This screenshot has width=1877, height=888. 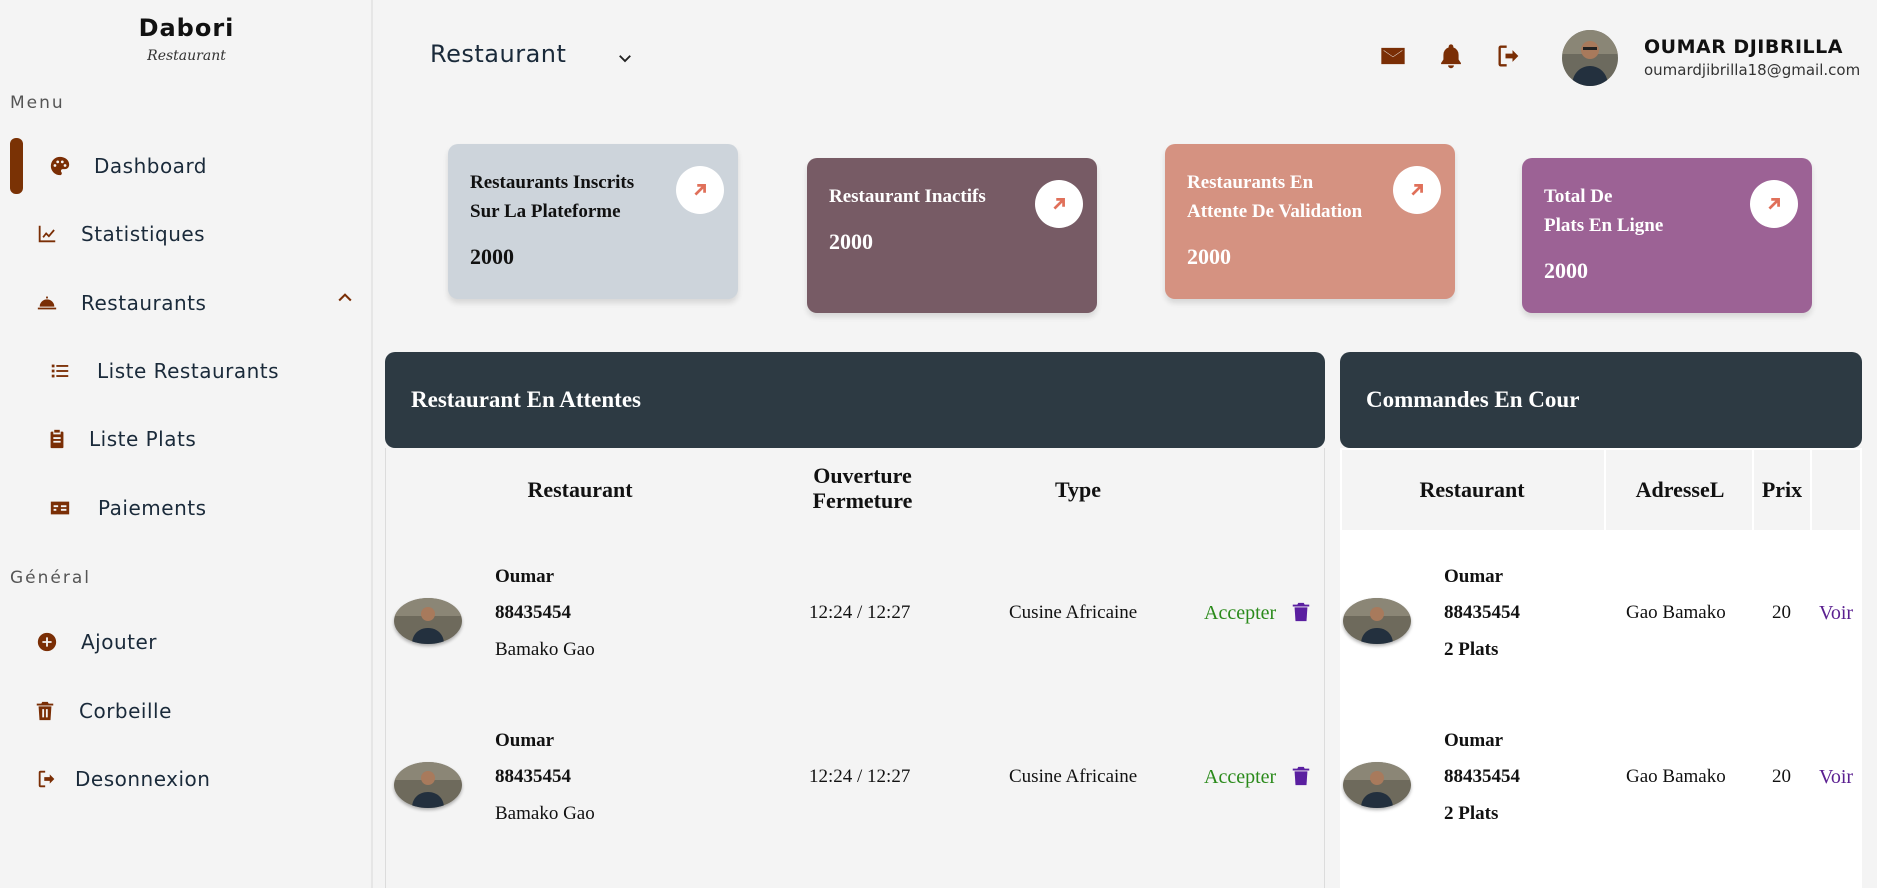 I want to click on list-icon, so click(x=60, y=371).